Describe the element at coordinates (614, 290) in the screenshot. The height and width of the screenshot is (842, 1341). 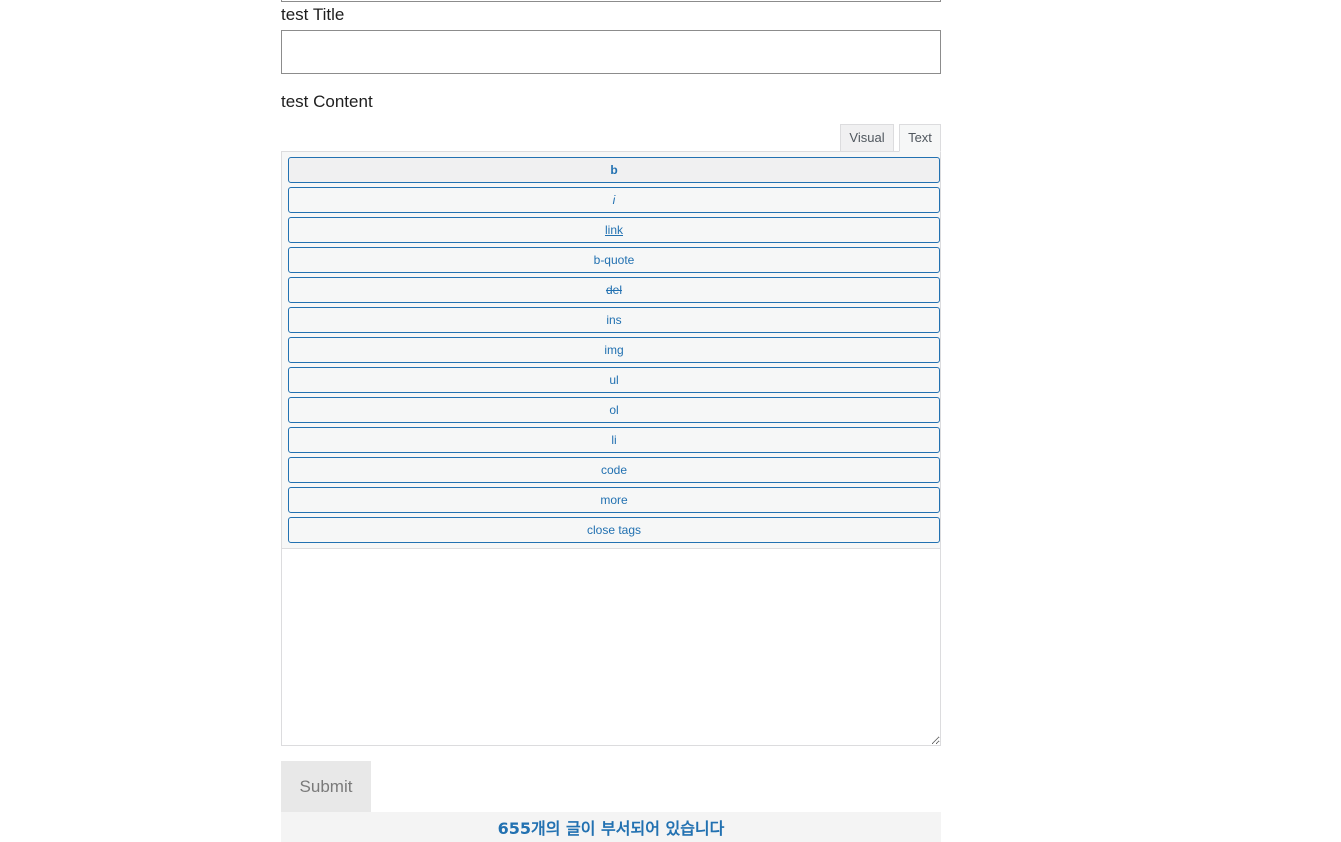
I see `quicktag-del-button: del` at that location.